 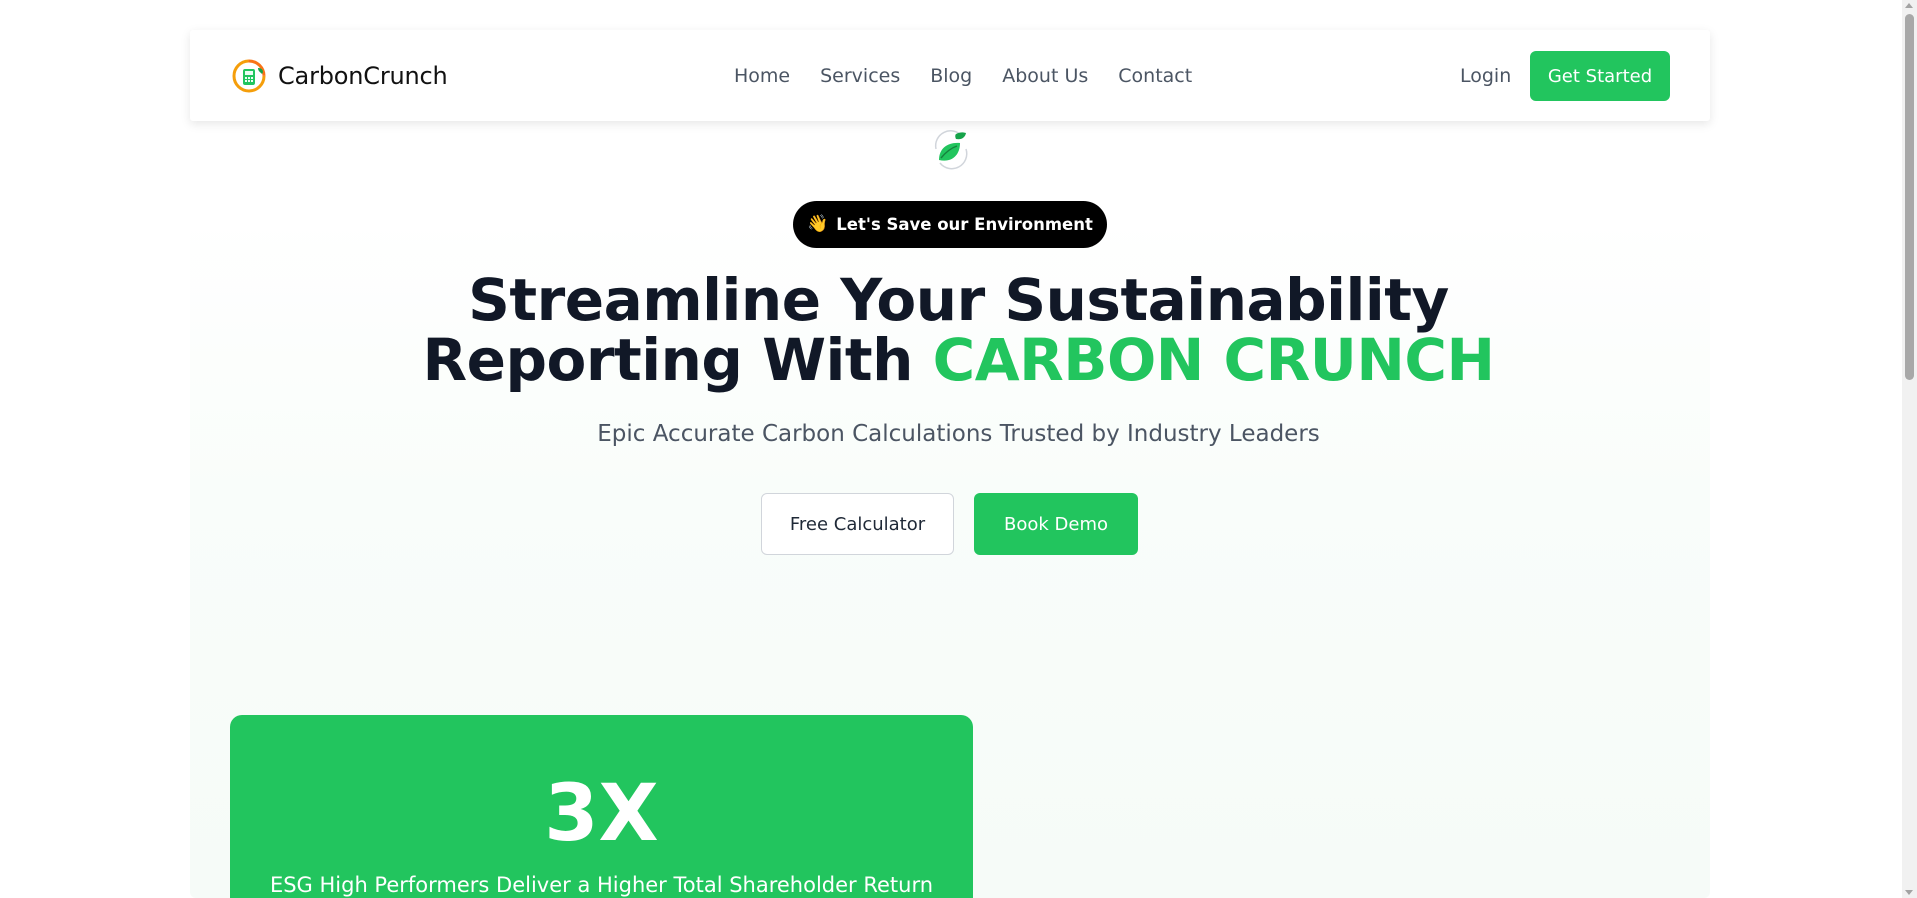 I want to click on leaf-icon, so click(x=951, y=150).